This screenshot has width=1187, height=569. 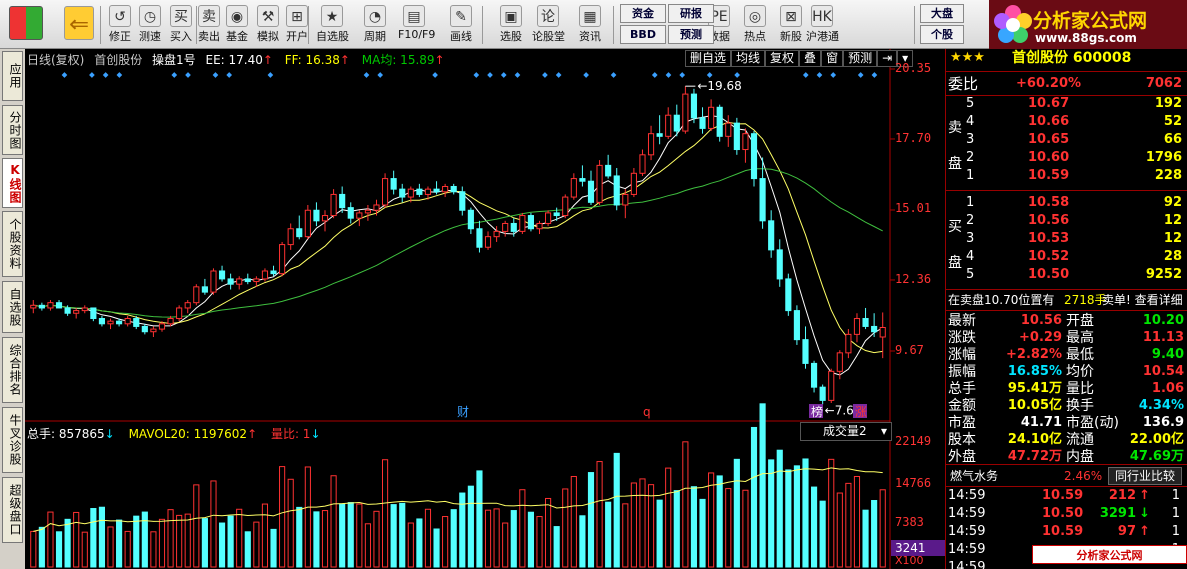 What do you see at coordinates (12, 183) in the screenshot?
I see `left-tab: K线图` at bounding box center [12, 183].